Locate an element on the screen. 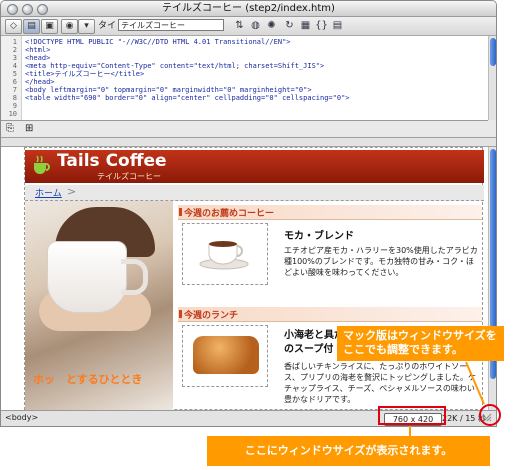 The image size is (530, 470). callout-connectors is located at coordinates (447, 398).